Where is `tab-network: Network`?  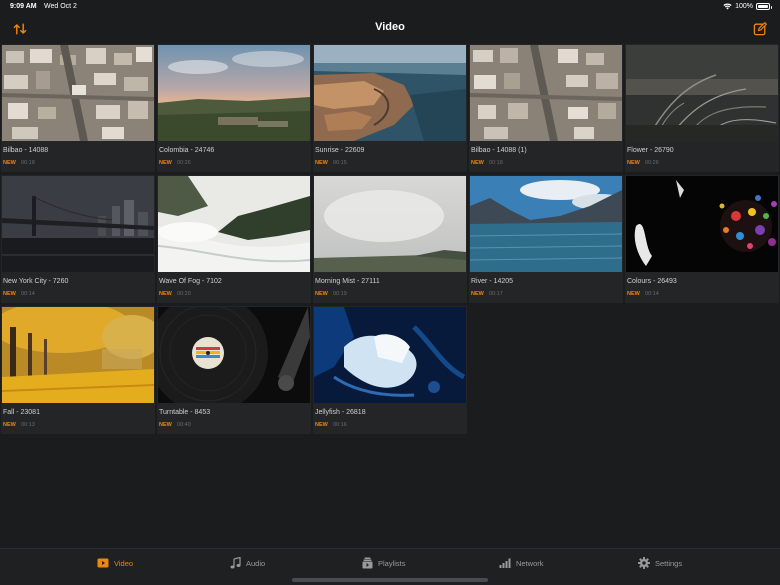 tab-network: Network is located at coordinates (521, 563).